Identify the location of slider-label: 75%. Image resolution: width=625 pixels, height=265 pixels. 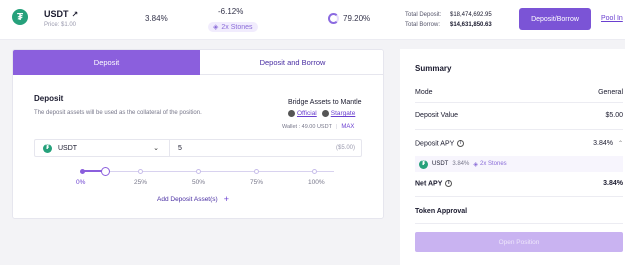
(257, 182).